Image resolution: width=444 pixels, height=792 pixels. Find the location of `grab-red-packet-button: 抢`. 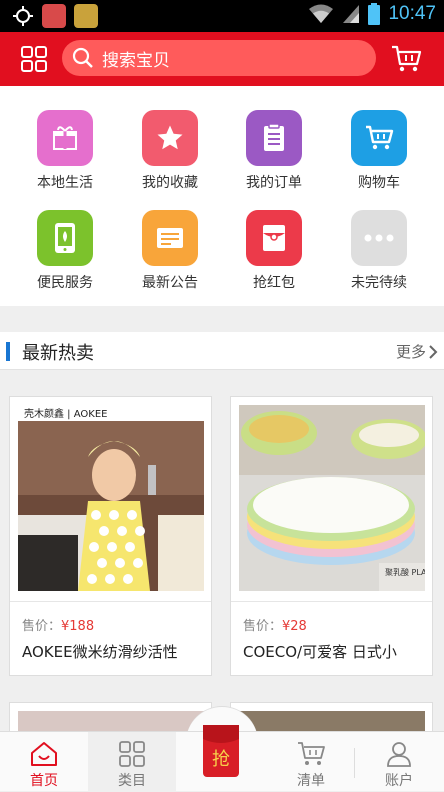

grab-red-packet-button: 抢 is located at coordinates (221, 751).